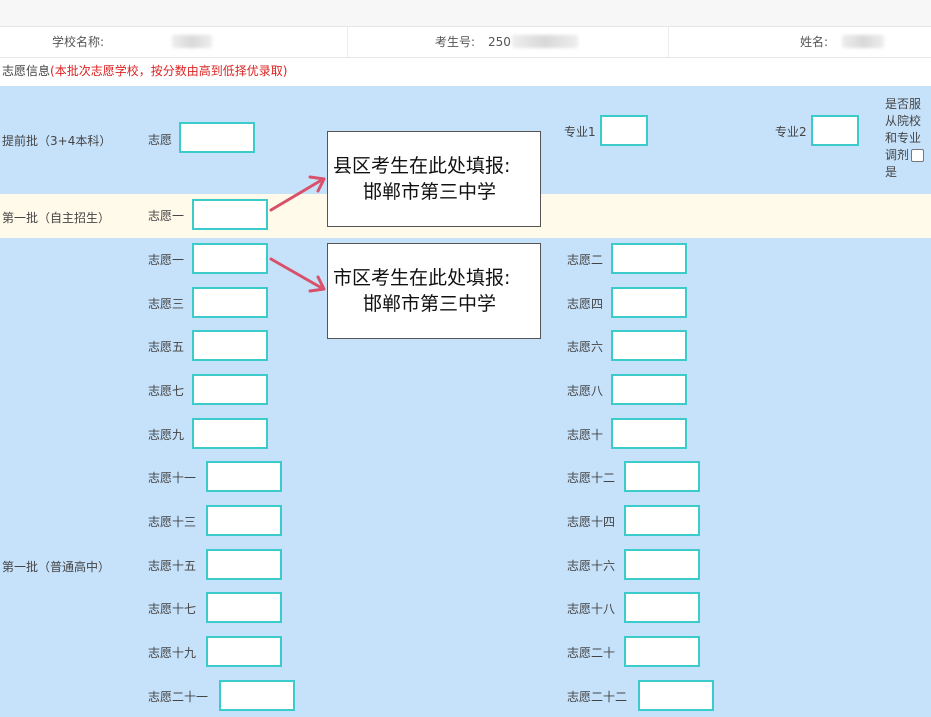  What do you see at coordinates (434, 278) in the screenshot?
I see `city-callout-line1: 市区考生在此处填报:` at bounding box center [434, 278].